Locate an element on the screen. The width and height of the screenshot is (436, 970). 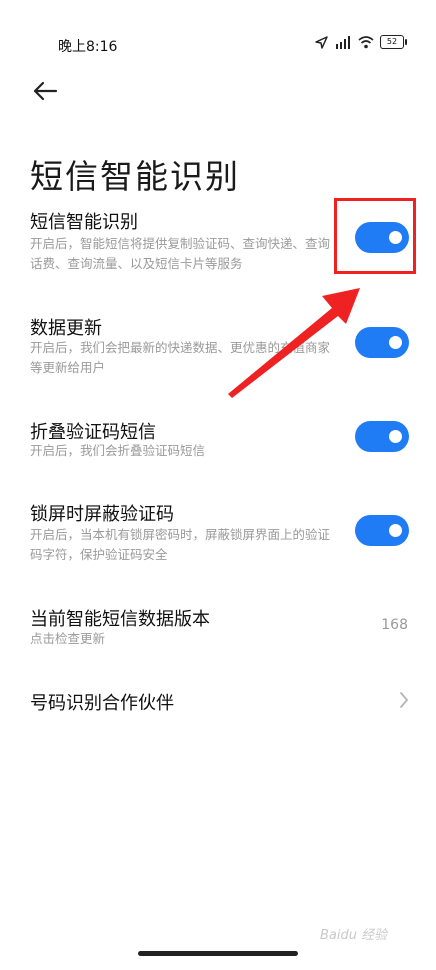
status-bar: 晚上8:16 52 is located at coordinates (218, 30).